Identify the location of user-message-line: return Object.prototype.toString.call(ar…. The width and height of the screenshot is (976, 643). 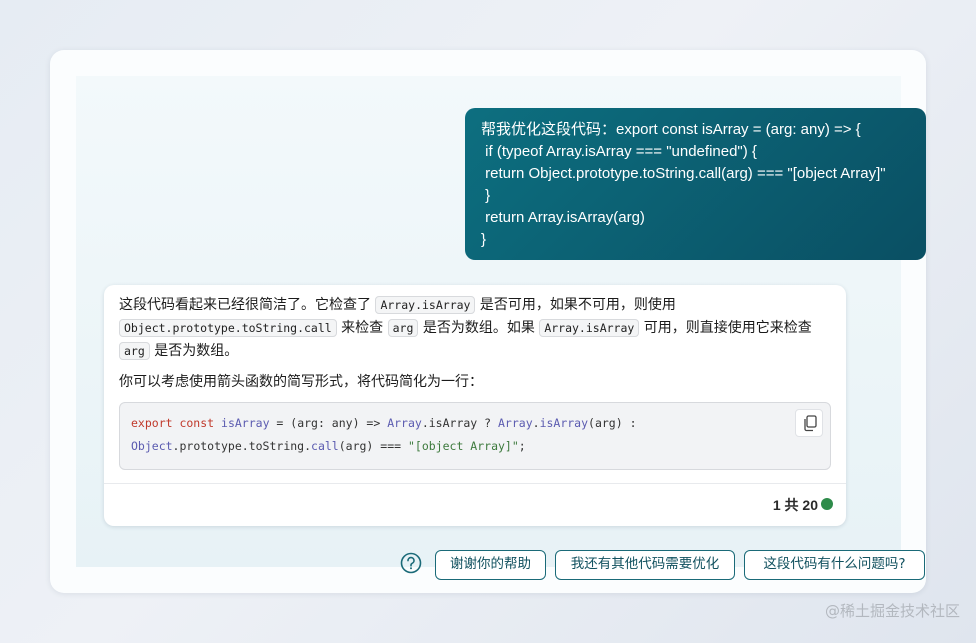
(683, 173).